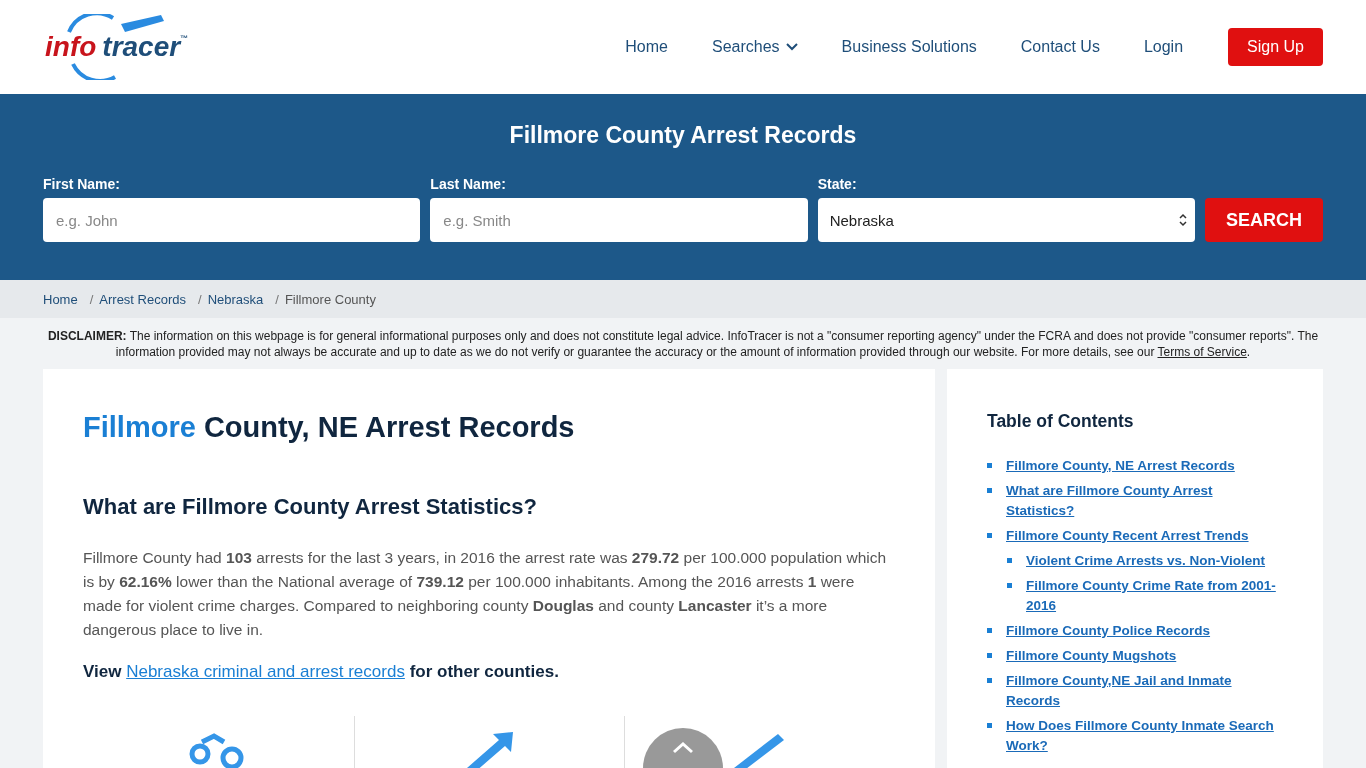 This screenshot has height=768, width=1366. What do you see at coordinates (232, 220) in the screenshot?
I see `name-field: e.g. John` at bounding box center [232, 220].